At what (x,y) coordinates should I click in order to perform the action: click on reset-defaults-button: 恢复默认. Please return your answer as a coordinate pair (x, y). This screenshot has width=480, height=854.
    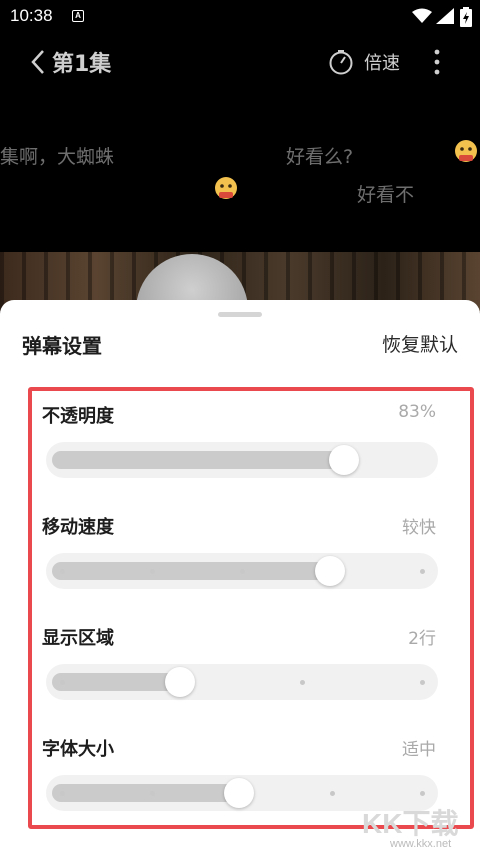
    Looking at the image, I should click on (420, 343).